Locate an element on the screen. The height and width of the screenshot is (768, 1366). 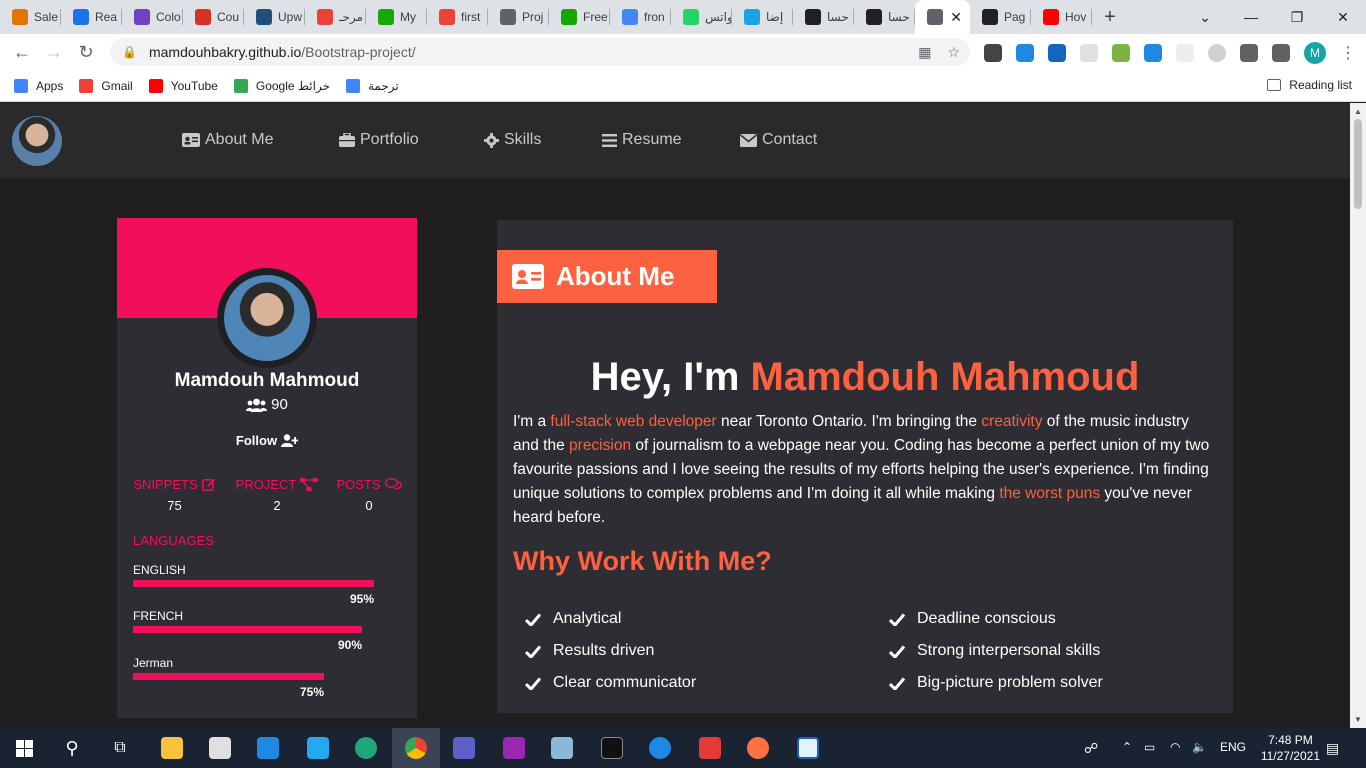
close-window-button: ✕ is located at coordinates (1343, 17).